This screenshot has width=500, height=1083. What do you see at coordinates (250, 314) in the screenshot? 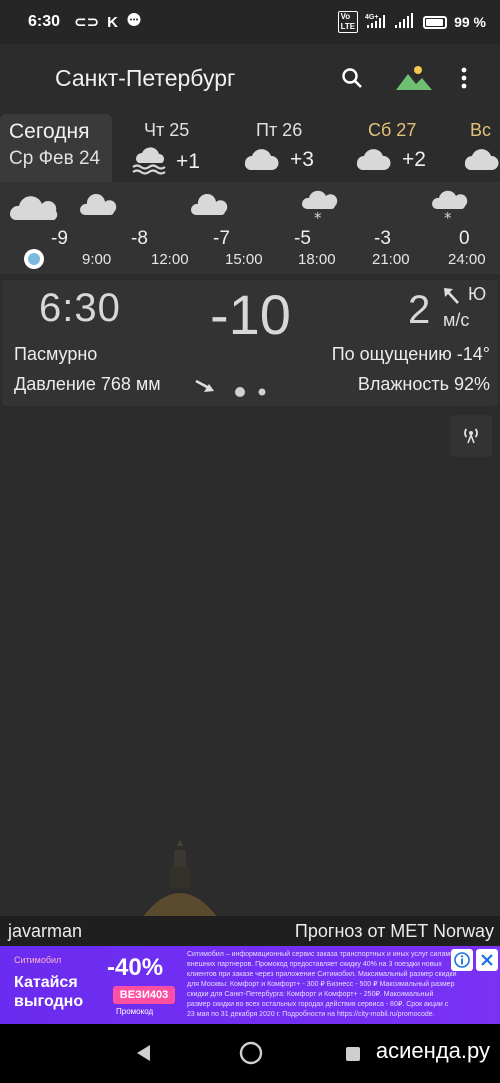
I see `current-temp: -10` at bounding box center [250, 314].